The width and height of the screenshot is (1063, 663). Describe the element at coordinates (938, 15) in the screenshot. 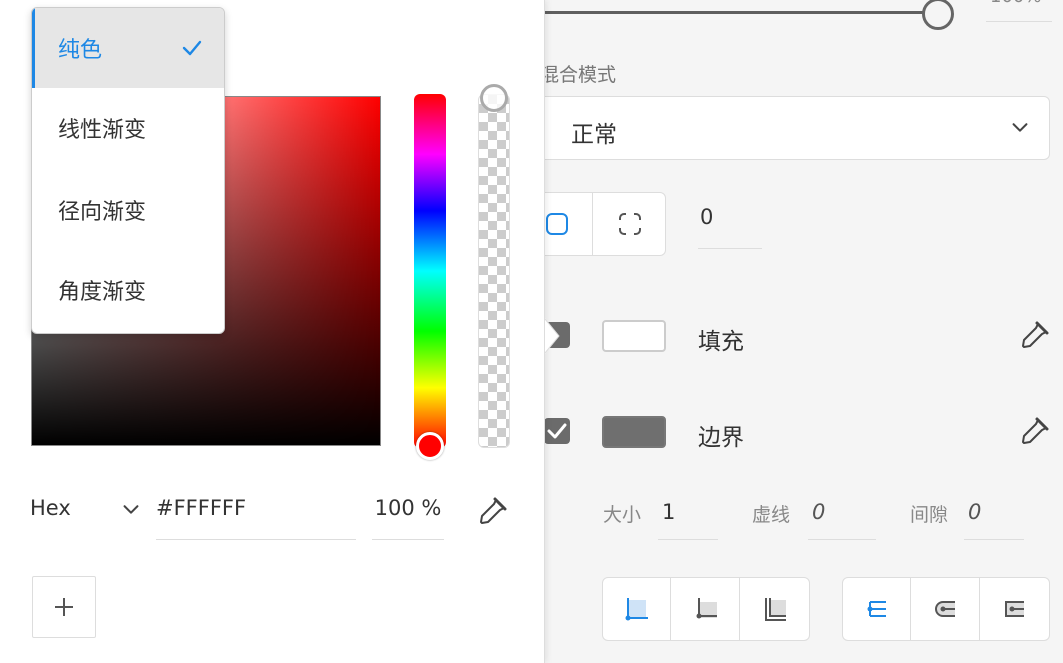

I see `opacity-slider-handle` at that location.